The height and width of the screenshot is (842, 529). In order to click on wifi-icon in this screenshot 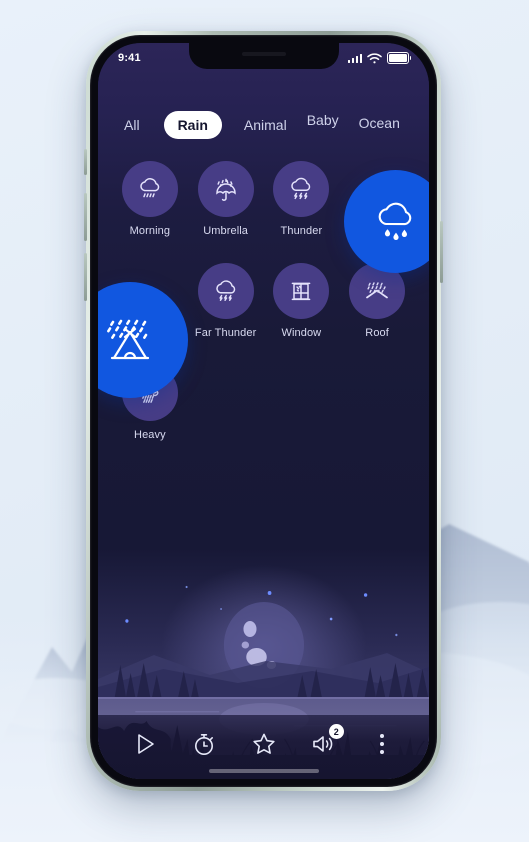, I will do `click(374, 57)`.